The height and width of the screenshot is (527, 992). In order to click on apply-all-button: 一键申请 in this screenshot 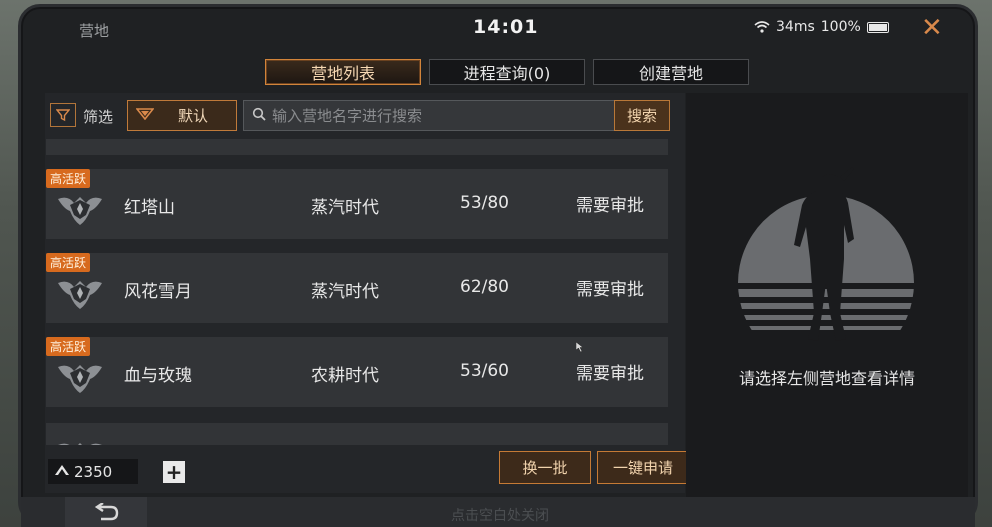, I will do `click(643, 467)`.